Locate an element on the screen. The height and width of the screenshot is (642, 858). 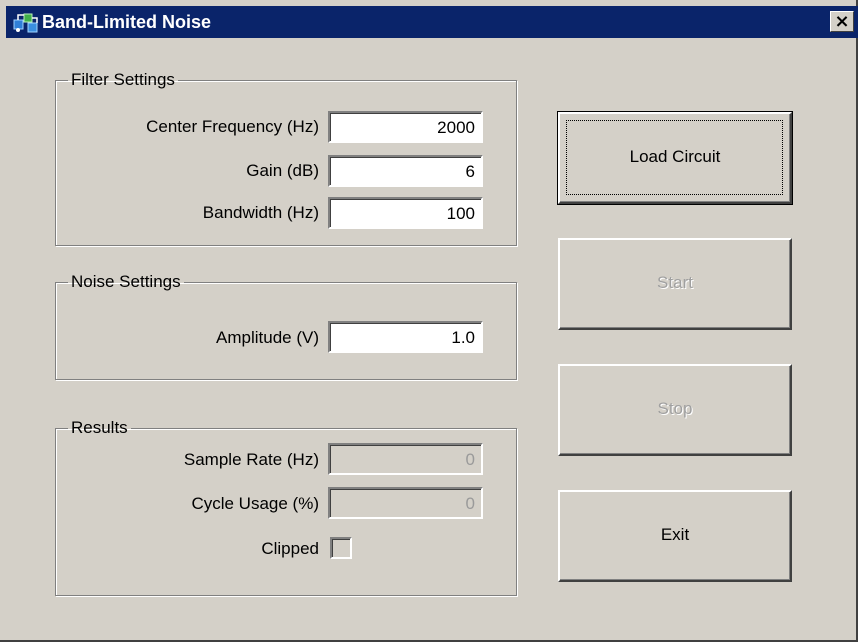
noise-settings-title: Noise Settings is located at coordinates (126, 281).